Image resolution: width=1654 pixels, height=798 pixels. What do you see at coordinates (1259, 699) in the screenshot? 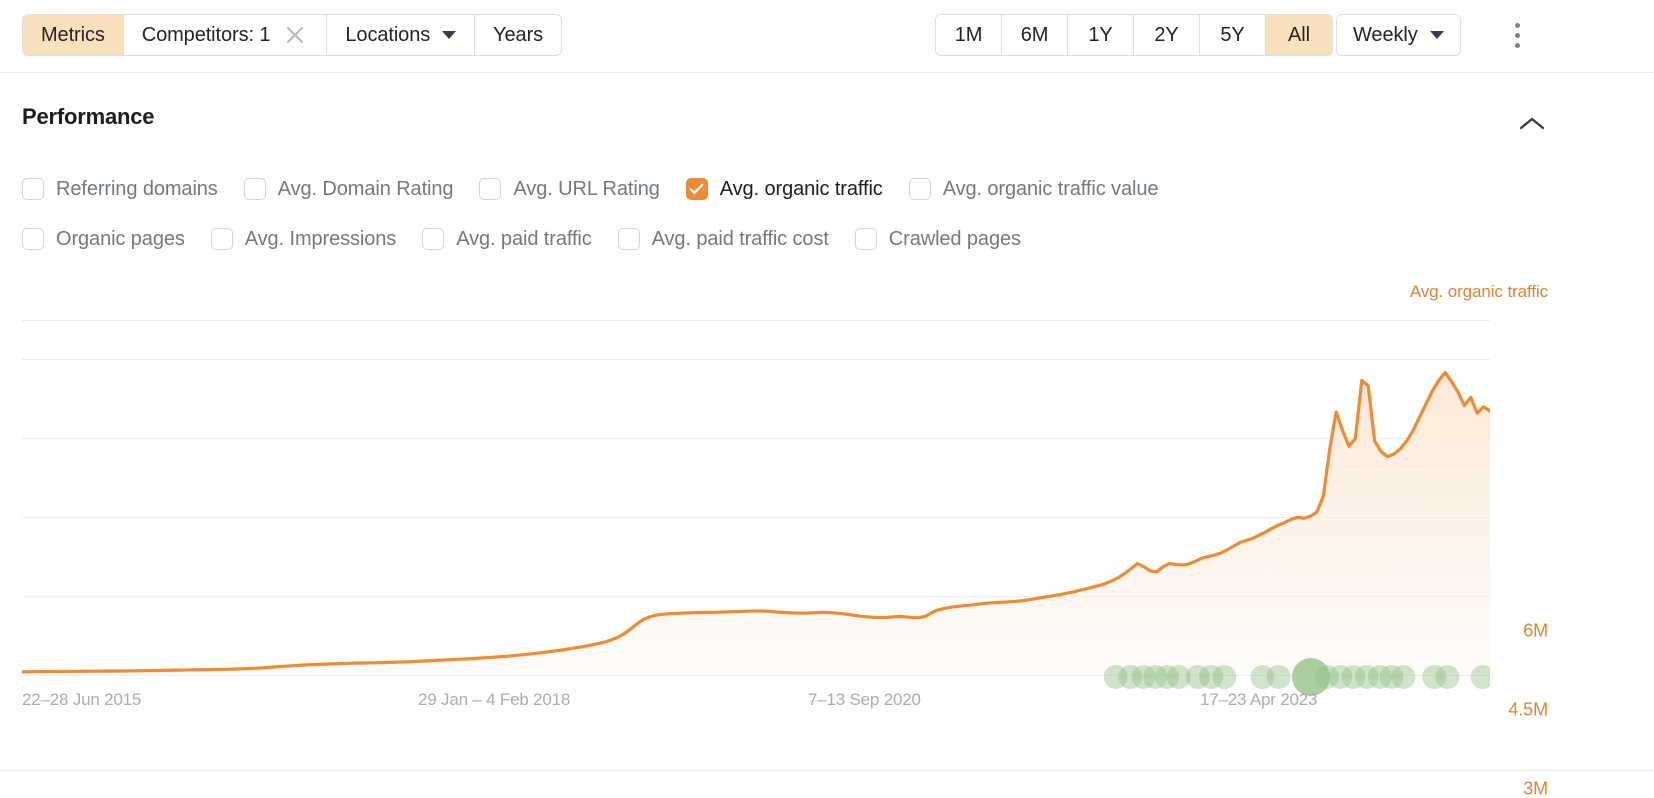
I see `x-axis-tick-label: 17–23 Apr 2023` at bounding box center [1259, 699].